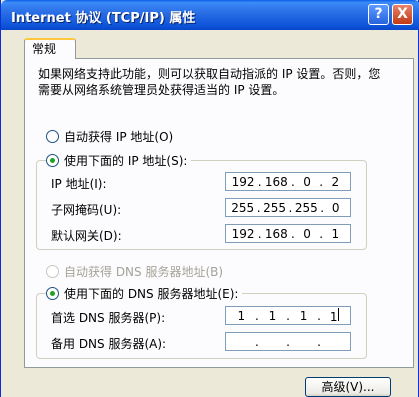  I want to click on ip-address-input: 192. 168. 0. 2, so click(288, 181).